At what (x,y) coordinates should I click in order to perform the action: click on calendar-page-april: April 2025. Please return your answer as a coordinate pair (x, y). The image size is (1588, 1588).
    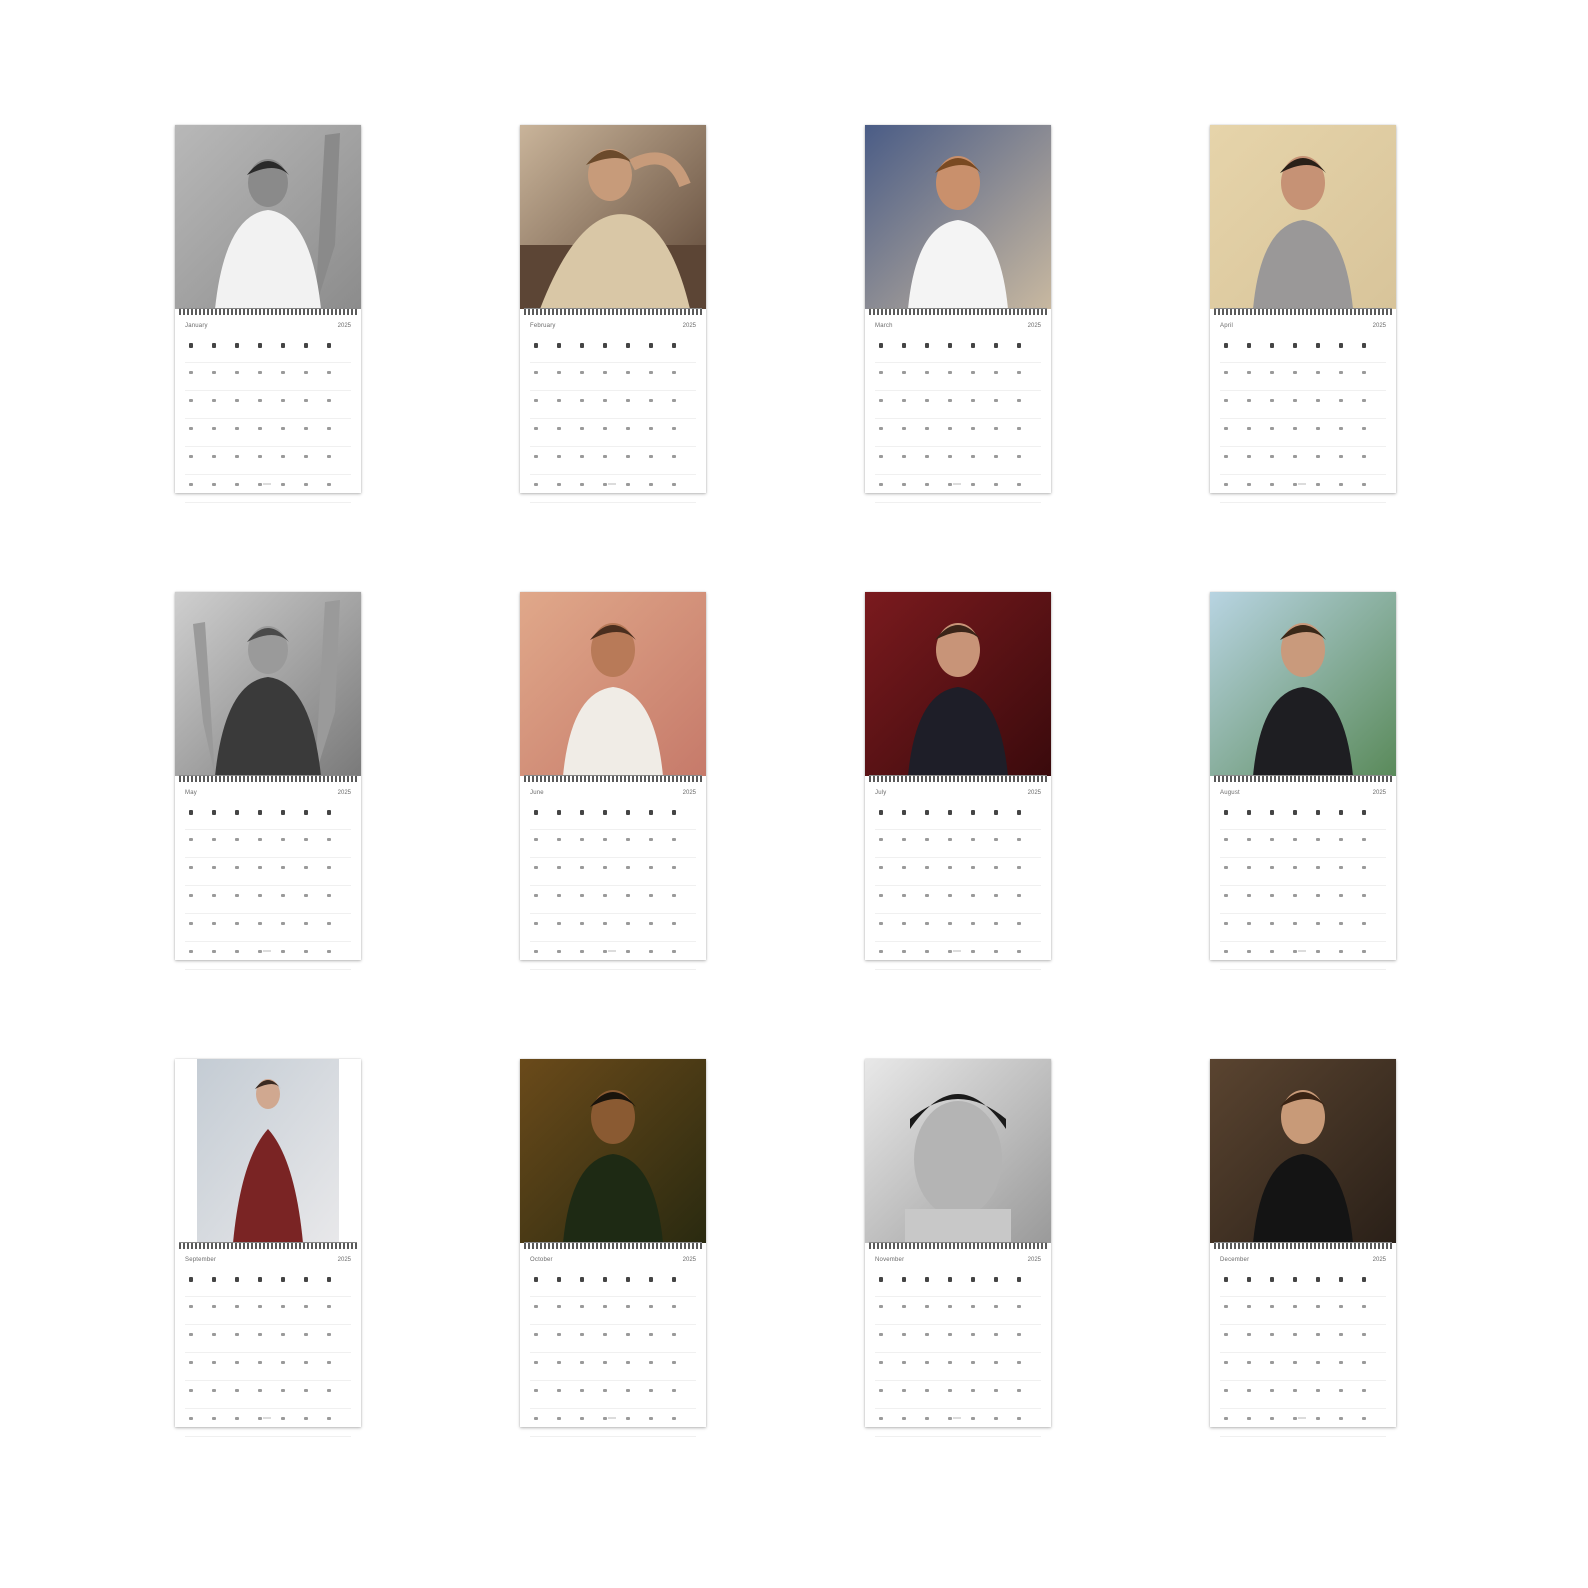
    Looking at the image, I should click on (1303, 314).